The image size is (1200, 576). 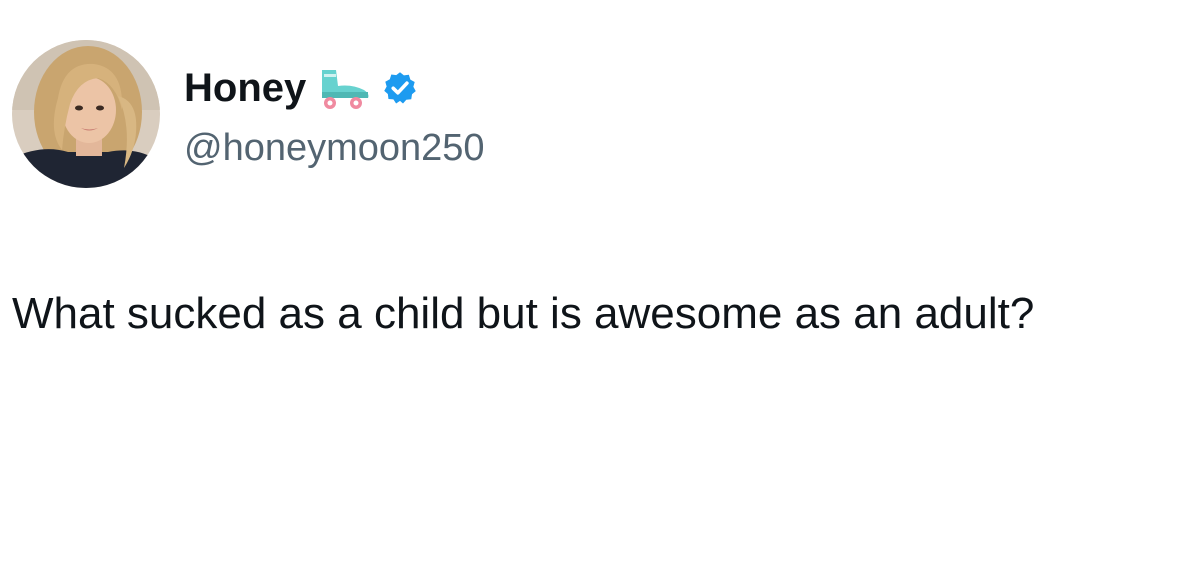 What do you see at coordinates (245, 88) in the screenshot?
I see `display-name: Honey` at bounding box center [245, 88].